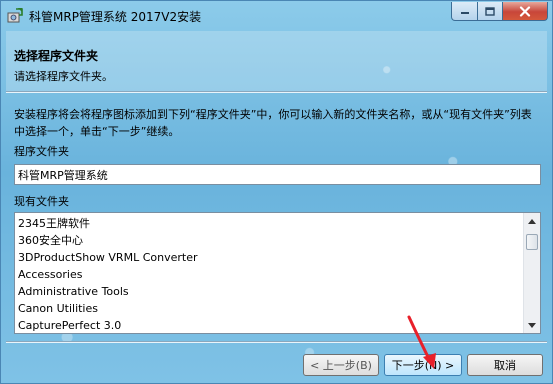 The width and height of the screenshot is (553, 384). I want to click on list-item: 360安全中心, so click(50, 240).